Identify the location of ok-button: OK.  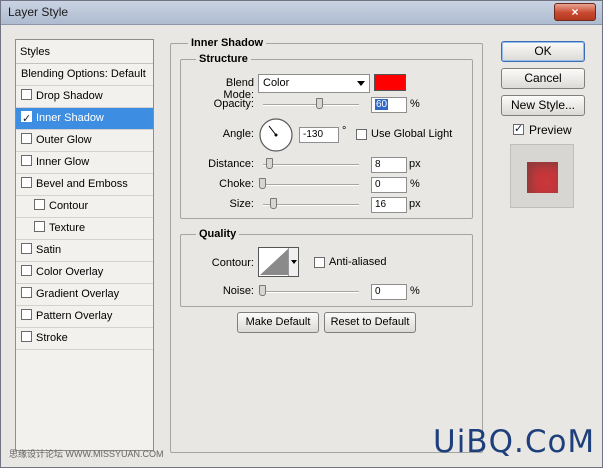
(543, 51).